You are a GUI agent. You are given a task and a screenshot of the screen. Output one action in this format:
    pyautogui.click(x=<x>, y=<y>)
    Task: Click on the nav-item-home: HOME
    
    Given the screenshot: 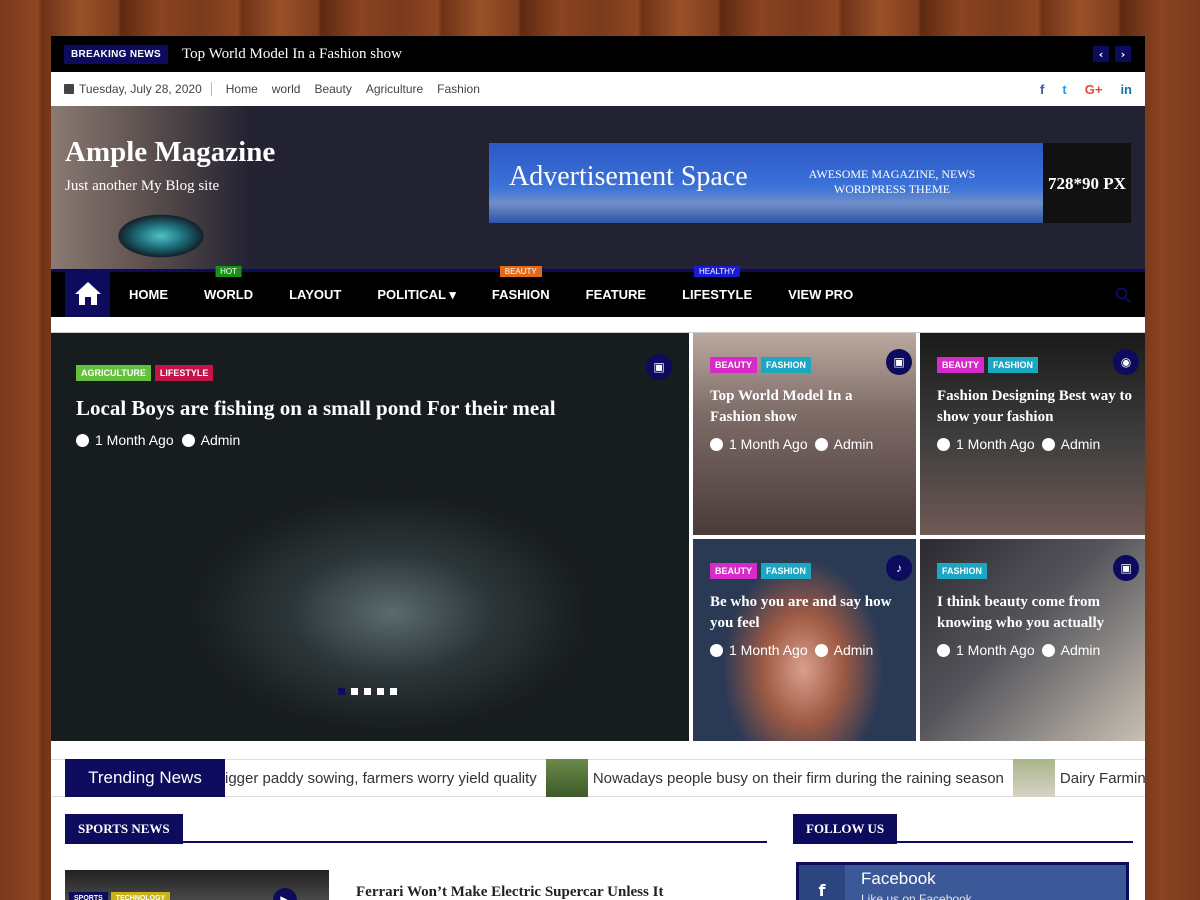 What is the action you would take?
    pyautogui.click(x=148, y=294)
    